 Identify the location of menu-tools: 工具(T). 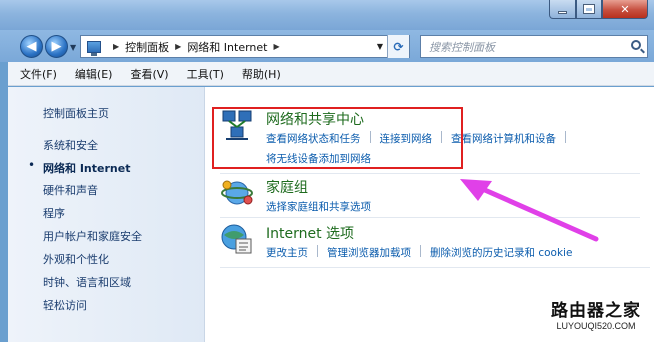
(205, 74).